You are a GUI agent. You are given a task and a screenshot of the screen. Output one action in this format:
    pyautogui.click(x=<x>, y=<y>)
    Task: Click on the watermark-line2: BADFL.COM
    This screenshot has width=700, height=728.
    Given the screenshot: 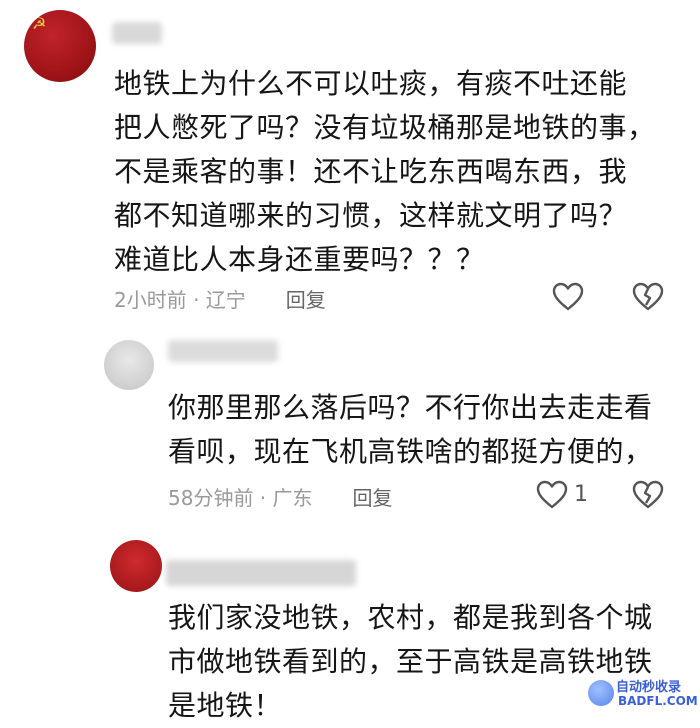 What is the action you would take?
    pyautogui.click(x=658, y=701)
    